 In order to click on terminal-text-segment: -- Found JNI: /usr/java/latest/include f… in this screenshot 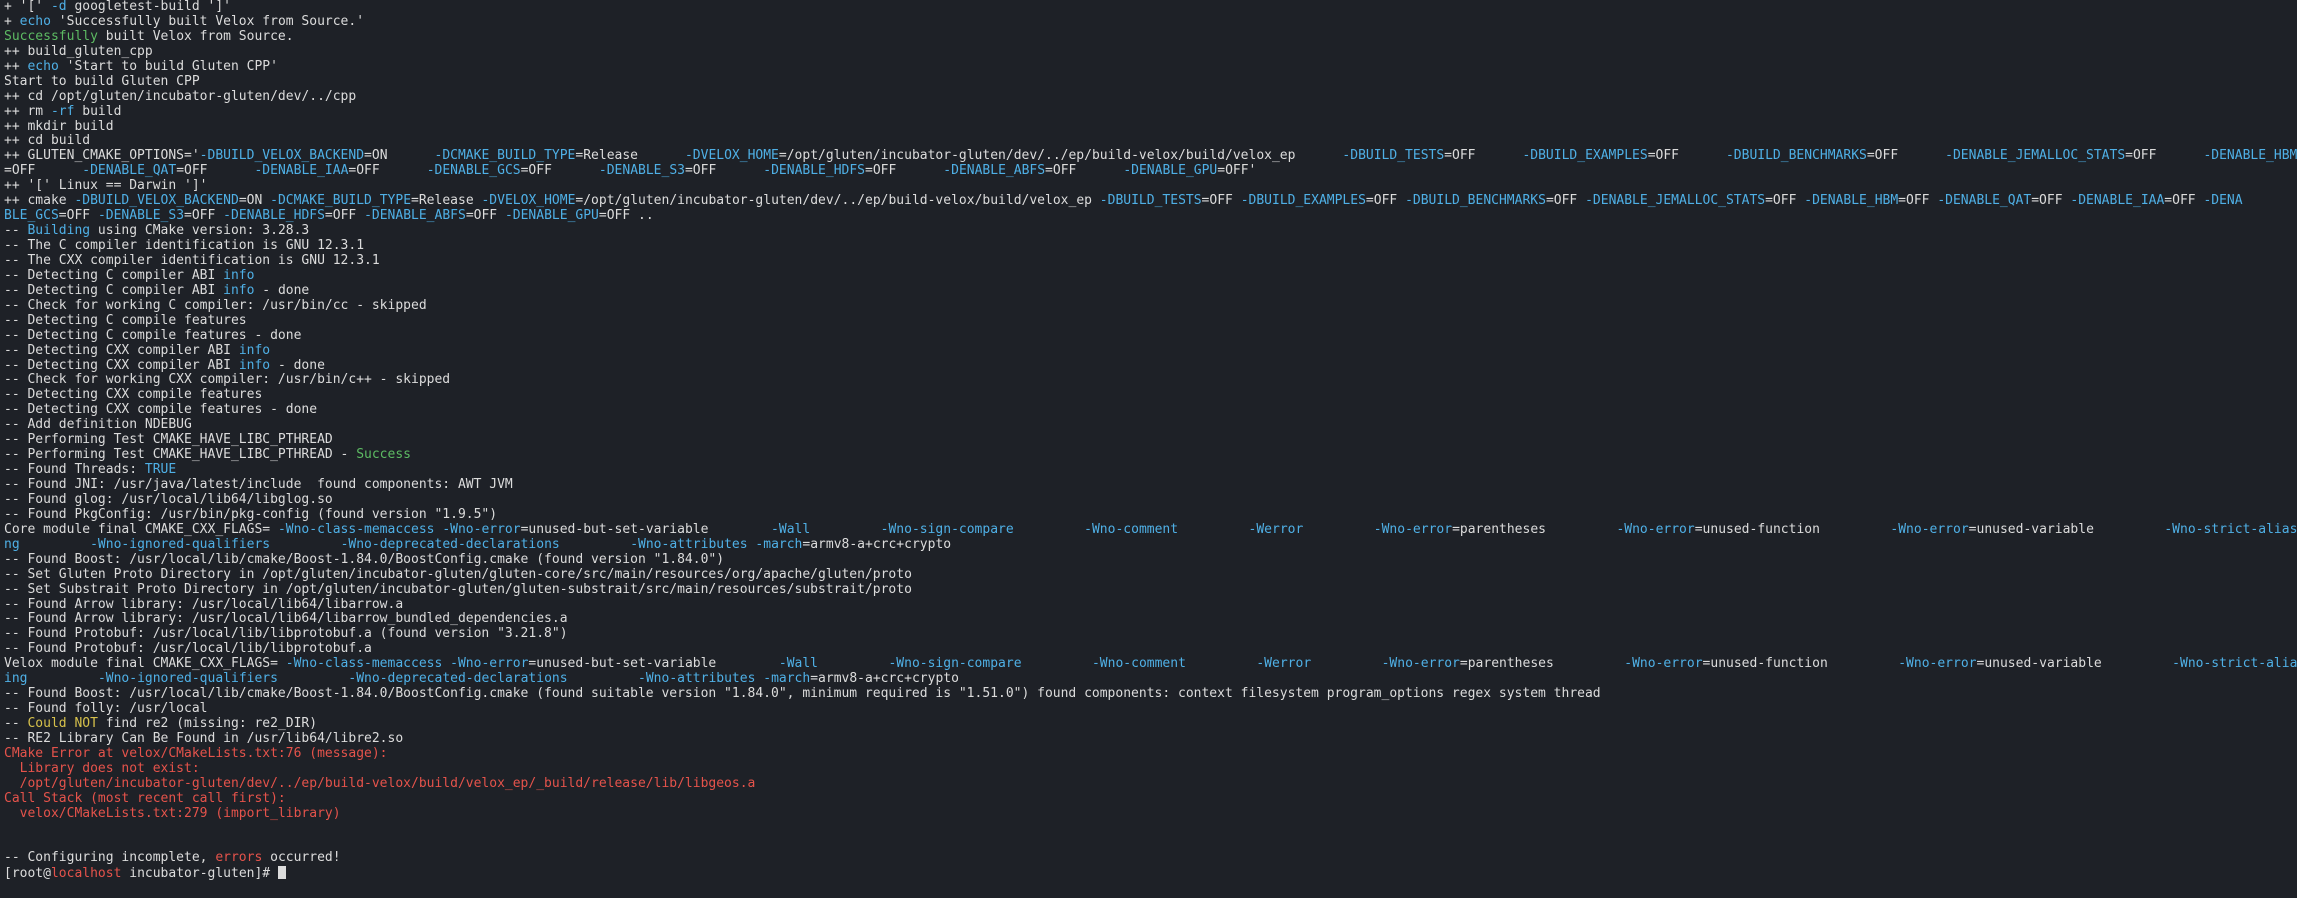, I will do `click(258, 485)`.